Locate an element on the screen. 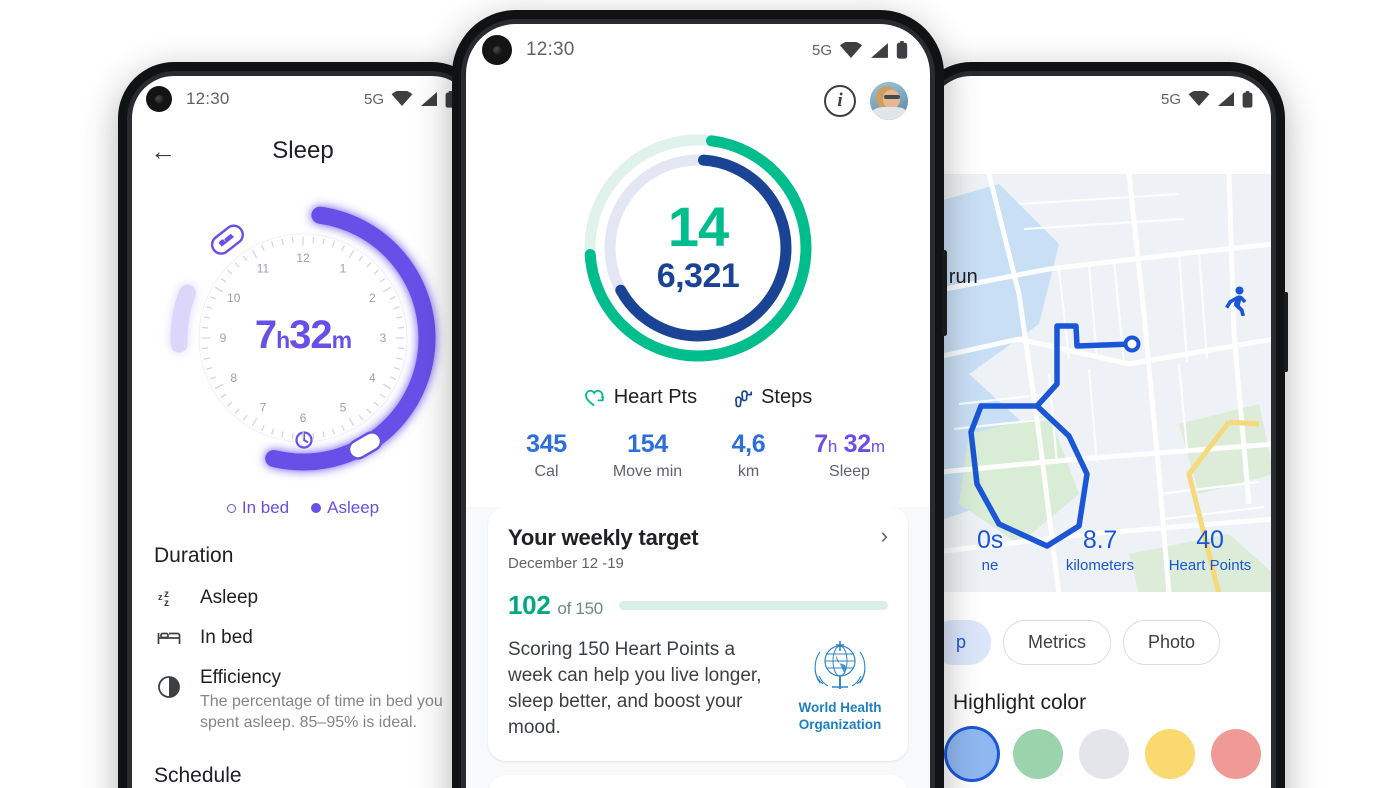  stat-sleep: 7h 32m Sleep is located at coordinates (849, 455).